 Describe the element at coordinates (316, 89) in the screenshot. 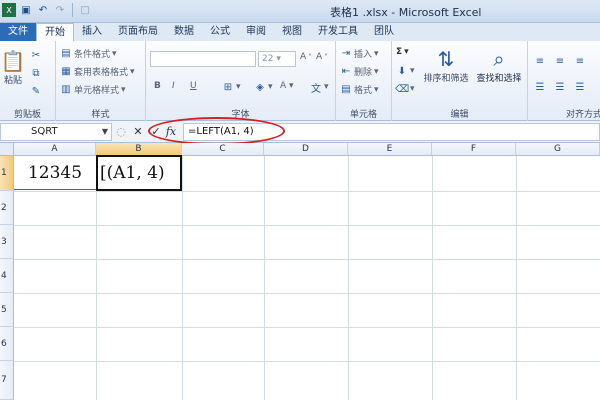

I see `phonetic-icon: 文` at that location.